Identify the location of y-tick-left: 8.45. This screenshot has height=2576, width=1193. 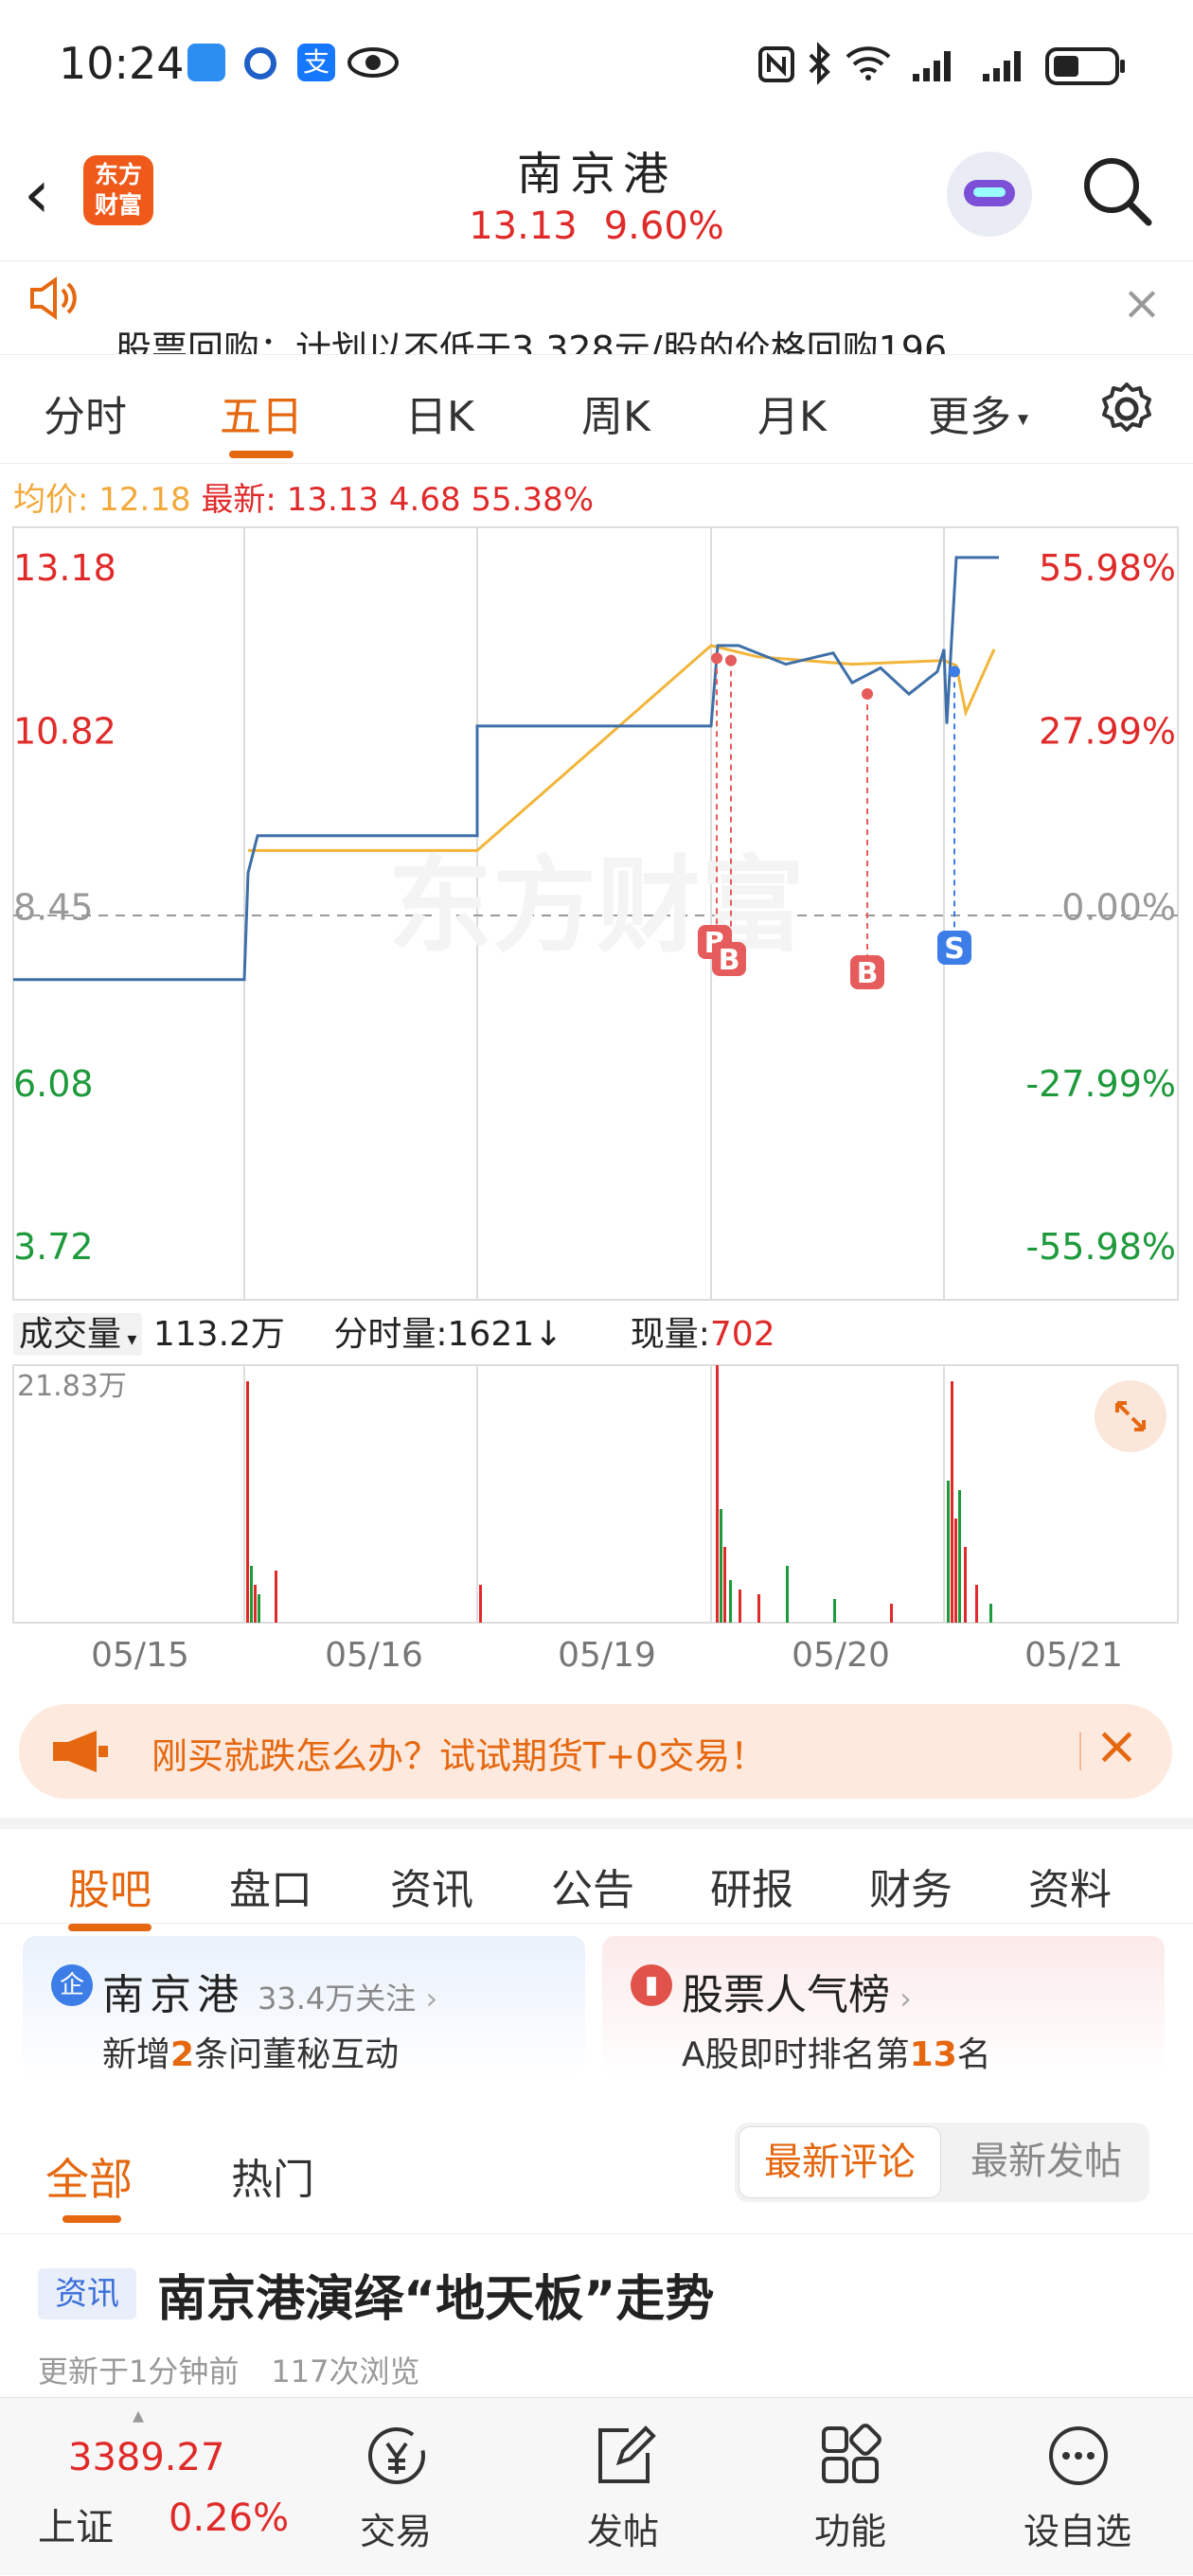
(53, 908).